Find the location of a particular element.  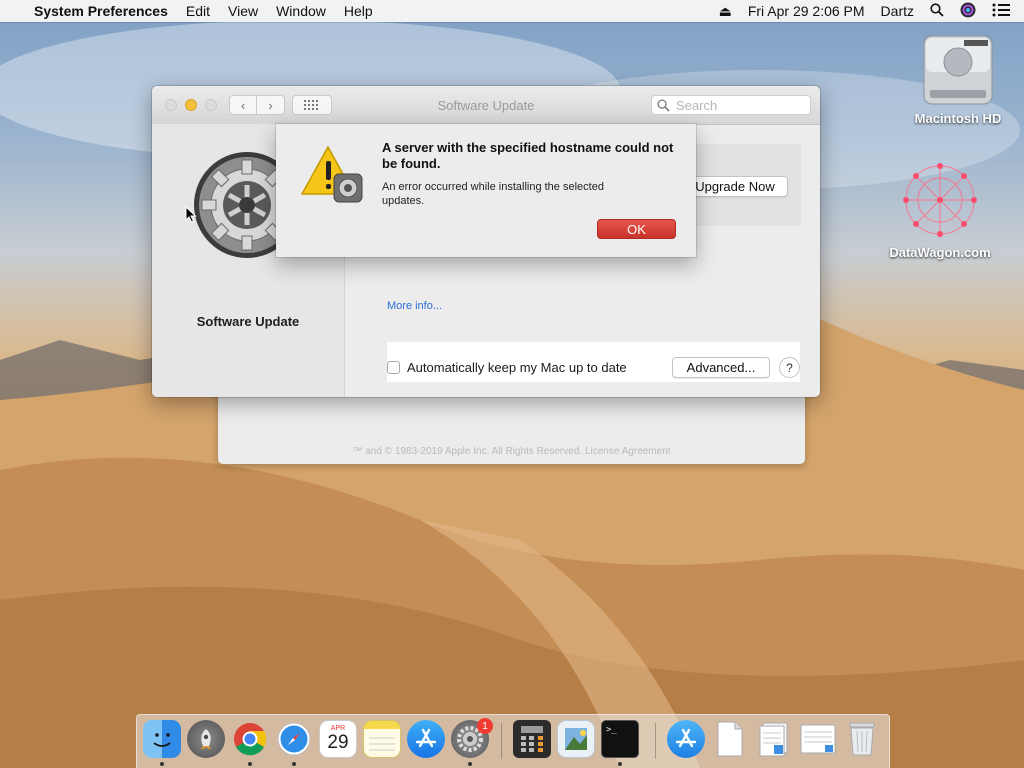

rocket-icon is located at coordinates (206, 739).